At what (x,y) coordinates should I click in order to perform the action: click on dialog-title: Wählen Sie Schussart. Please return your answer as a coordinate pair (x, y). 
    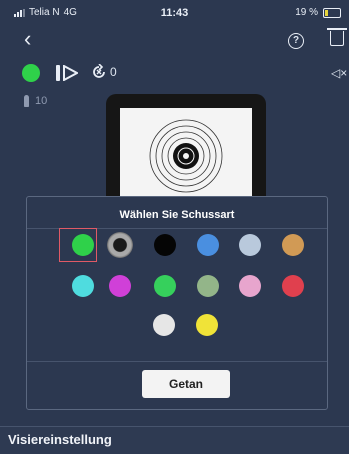
    Looking at the image, I should click on (177, 215).